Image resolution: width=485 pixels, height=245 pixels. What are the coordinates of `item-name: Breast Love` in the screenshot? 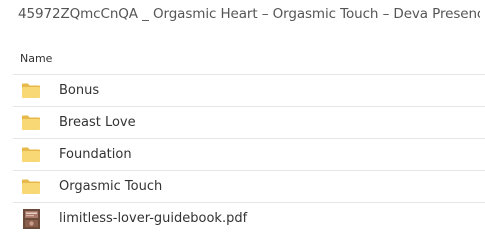 It's located at (97, 122).